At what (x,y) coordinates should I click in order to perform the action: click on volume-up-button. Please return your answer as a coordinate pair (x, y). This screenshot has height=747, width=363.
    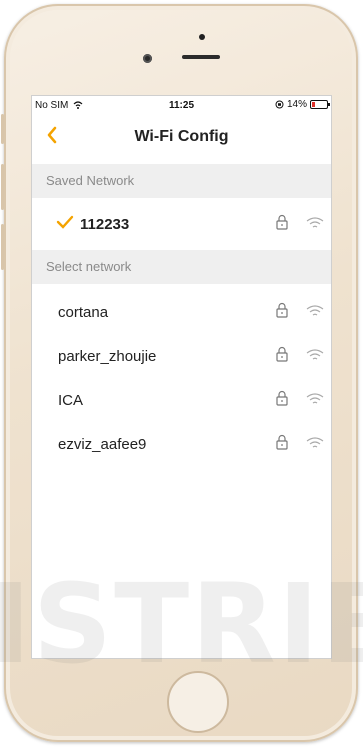
    Looking at the image, I should click on (2, 187).